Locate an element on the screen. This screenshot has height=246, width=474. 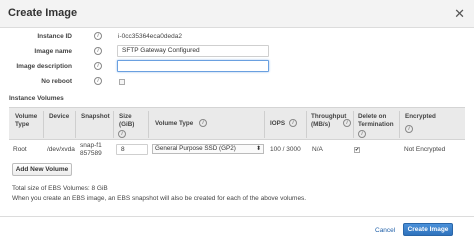
instance-id-value: i-0cc35364eca0deda2 is located at coordinates (150, 36).